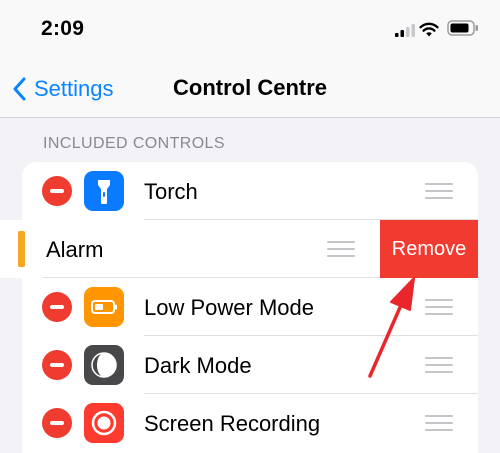 This screenshot has height=453, width=500. I want to click on page-title: Control Centre, so click(250, 87).